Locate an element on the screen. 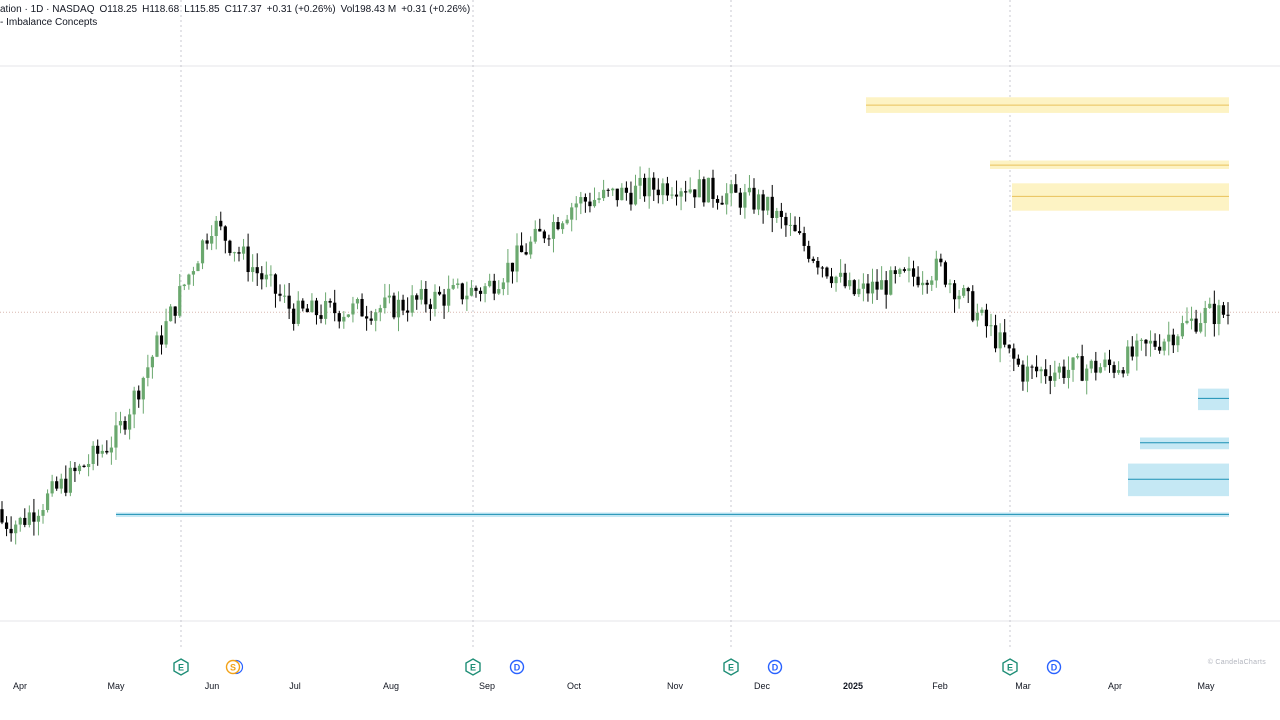 Image resolution: width=1280 pixels, height=720 pixels. indicator-title: - Imbalance Concepts is located at coordinates (48, 22).